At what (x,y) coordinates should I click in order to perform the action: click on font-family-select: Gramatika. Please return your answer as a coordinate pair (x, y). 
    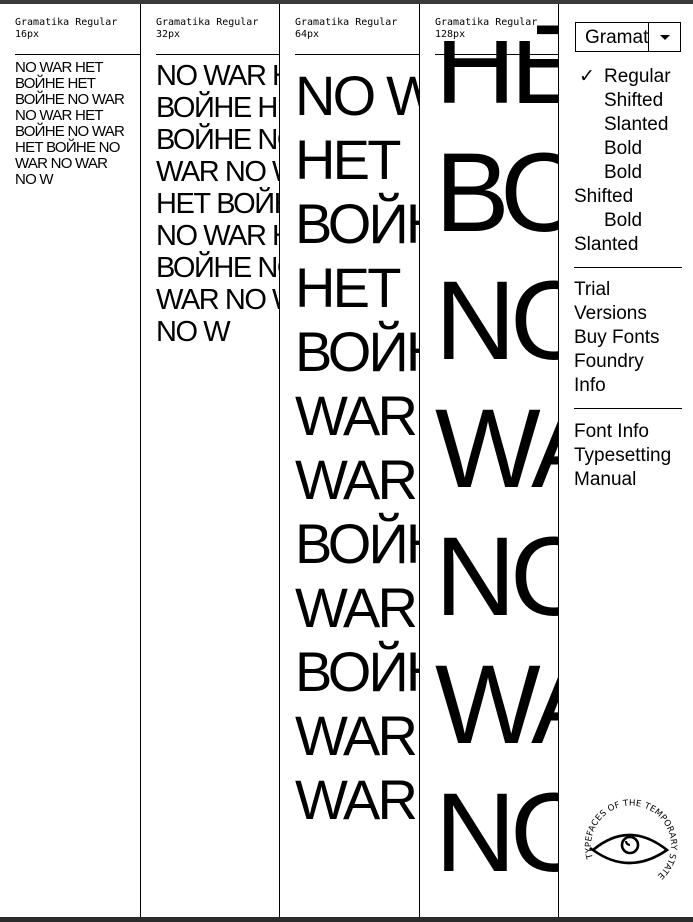
    Looking at the image, I should click on (628, 37).